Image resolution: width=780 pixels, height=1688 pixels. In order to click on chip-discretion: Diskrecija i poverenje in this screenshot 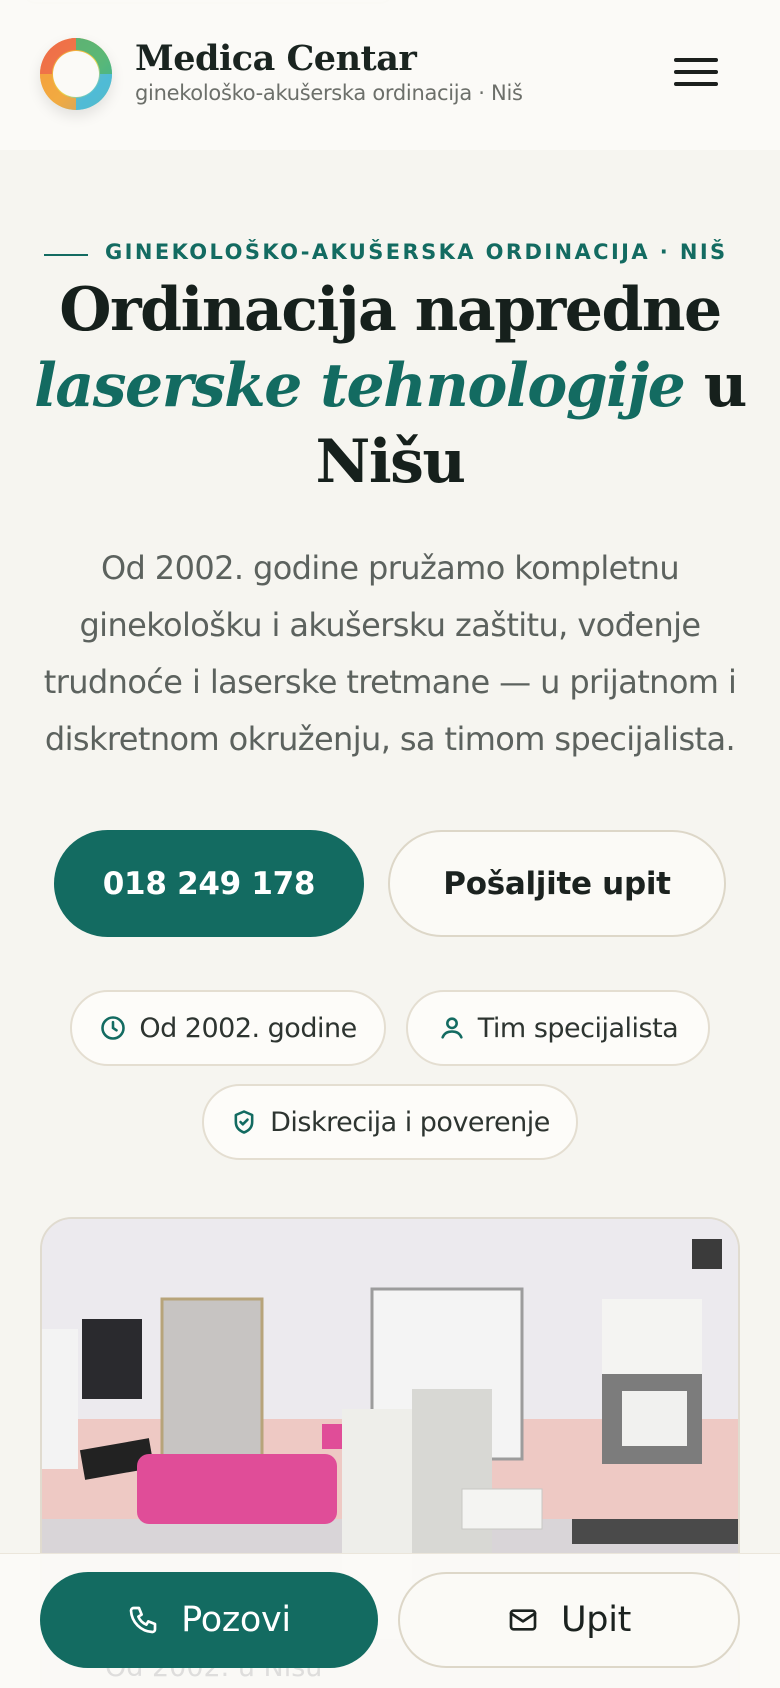, I will do `click(390, 1122)`.